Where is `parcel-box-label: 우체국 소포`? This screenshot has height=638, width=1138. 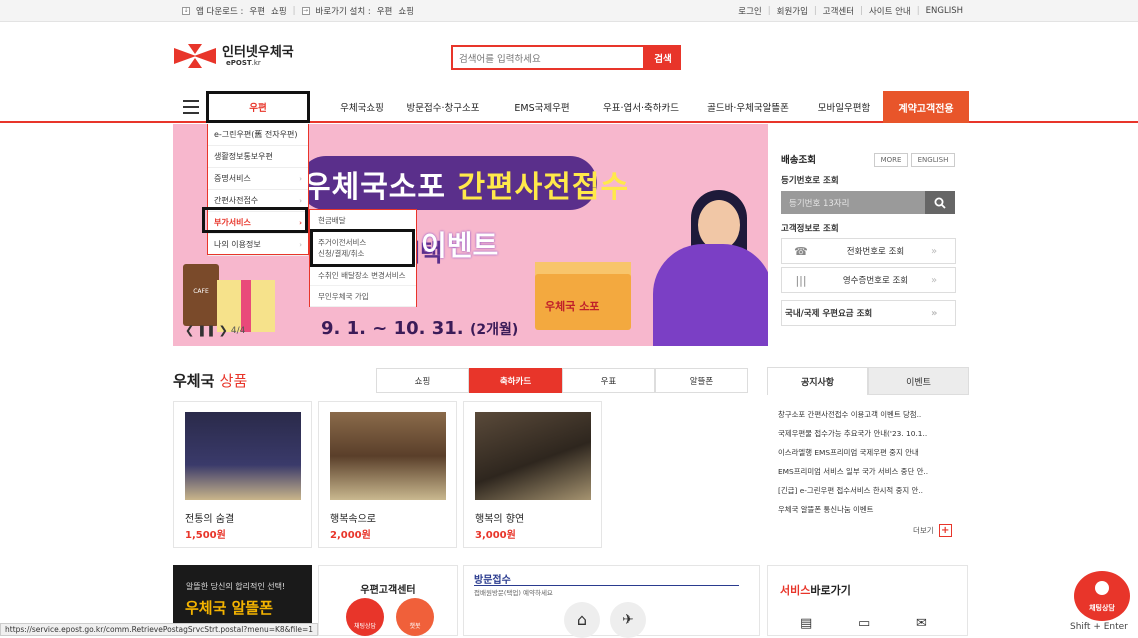
parcel-box-label: 우체국 소포 is located at coordinates (572, 306).